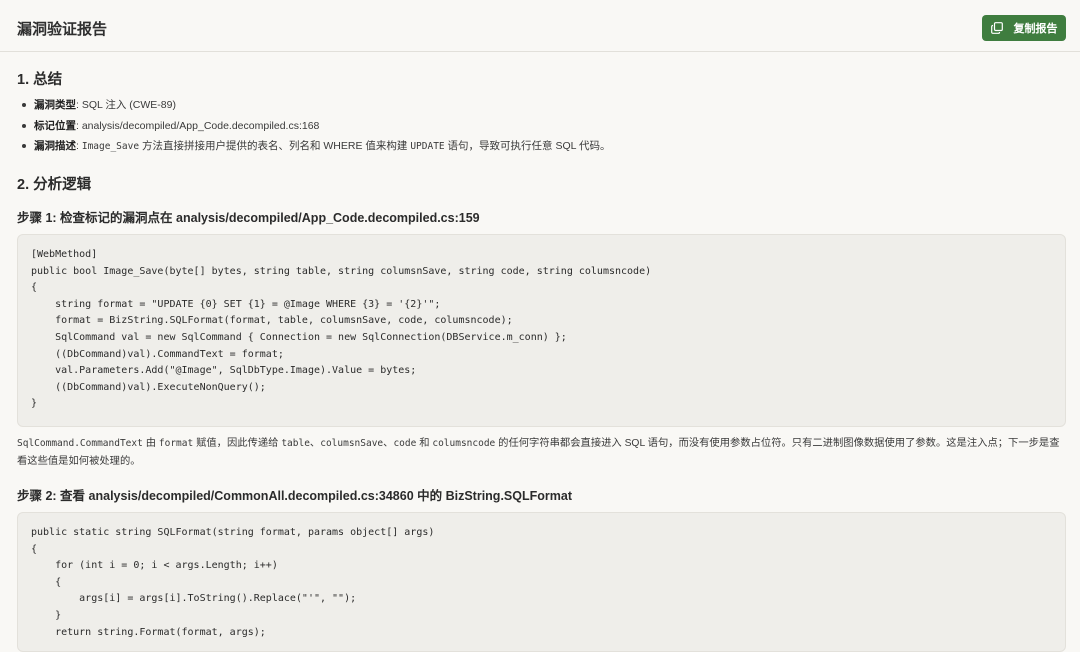  What do you see at coordinates (55, 146) in the screenshot?
I see `item-label: 漏洞描述` at bounding box center [55, 146].